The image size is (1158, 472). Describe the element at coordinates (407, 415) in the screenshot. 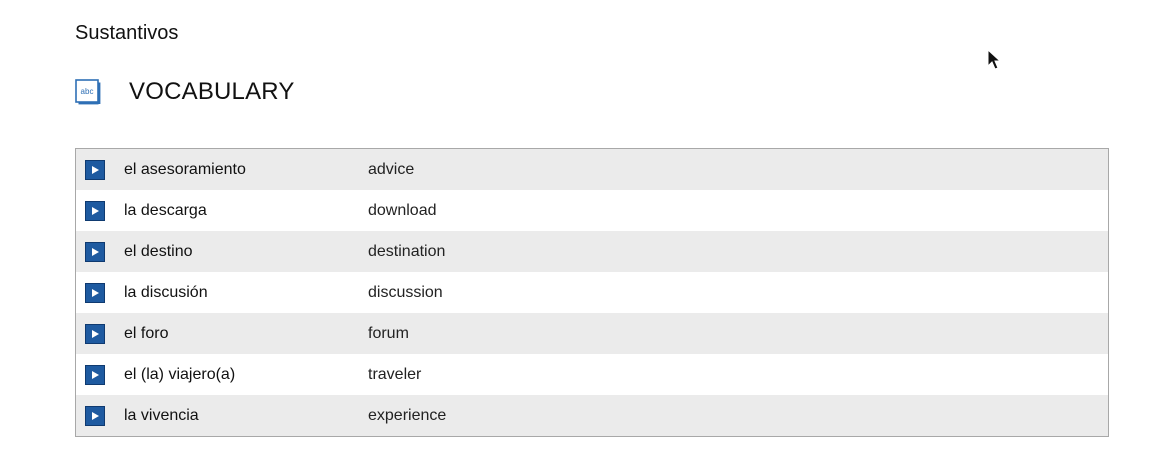

I see `english-translation: experience` at that location.